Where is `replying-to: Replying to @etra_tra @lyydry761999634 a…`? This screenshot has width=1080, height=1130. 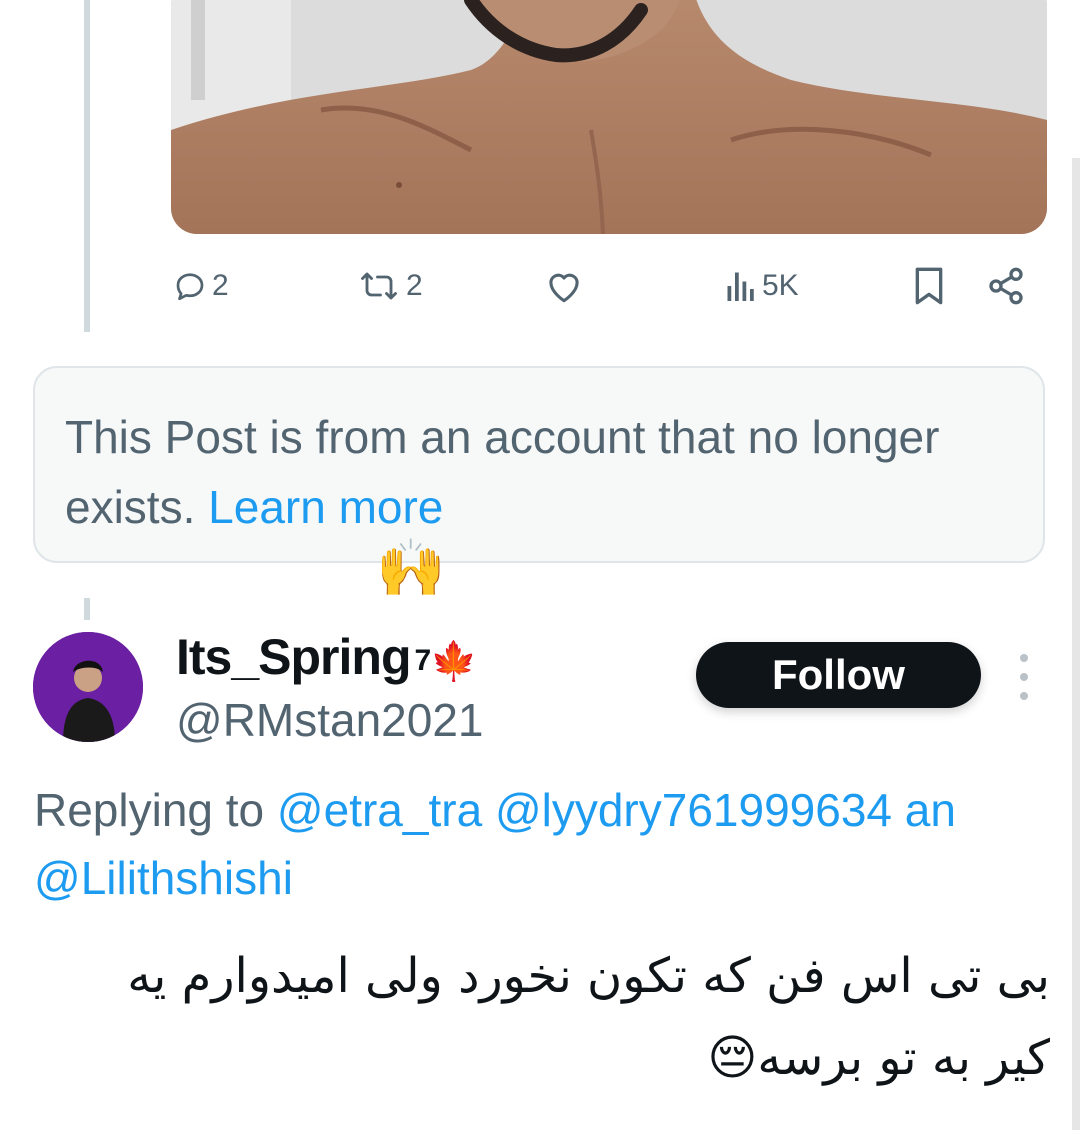 replying-to: Replying to @etra_tra @lyydry761999634 a… is located at coordinates (557, 810).